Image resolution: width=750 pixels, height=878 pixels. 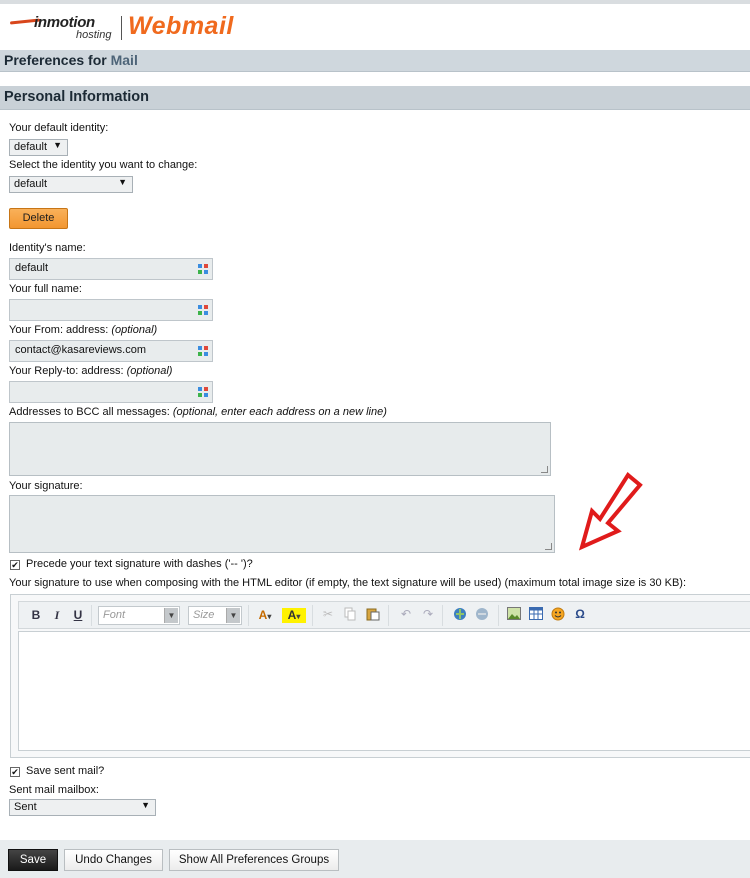 What do you see at coordinates (375, 2) in the screenshot?
I see `top-border` at bounding box center [375, 2].